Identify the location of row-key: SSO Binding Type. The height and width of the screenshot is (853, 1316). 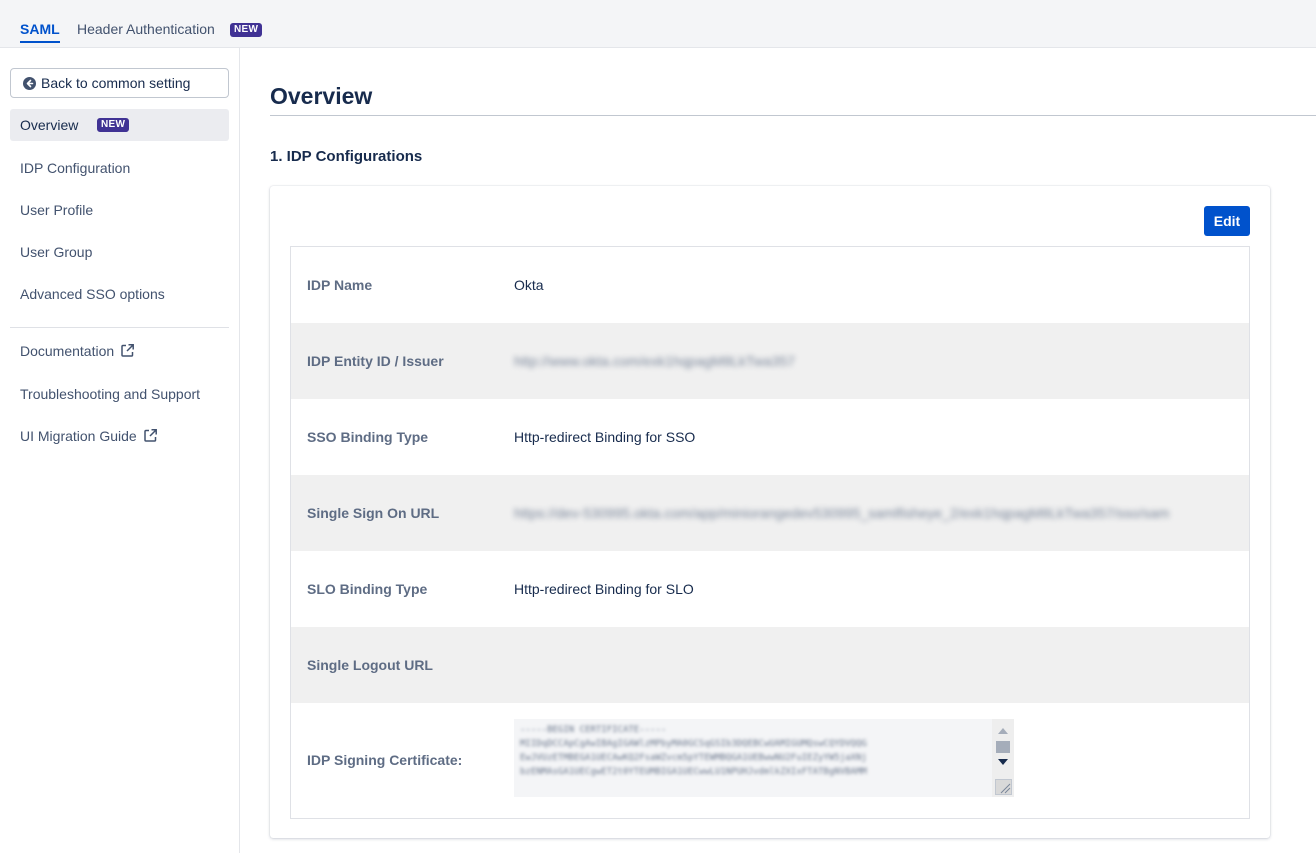
(368, 437).